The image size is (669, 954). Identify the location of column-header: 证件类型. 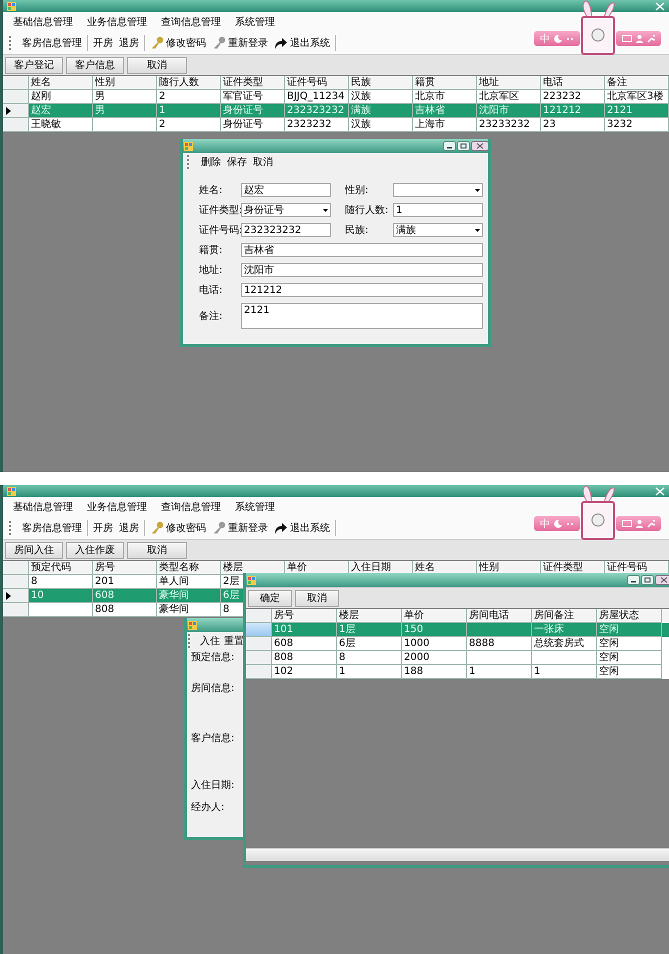
(253, 83).